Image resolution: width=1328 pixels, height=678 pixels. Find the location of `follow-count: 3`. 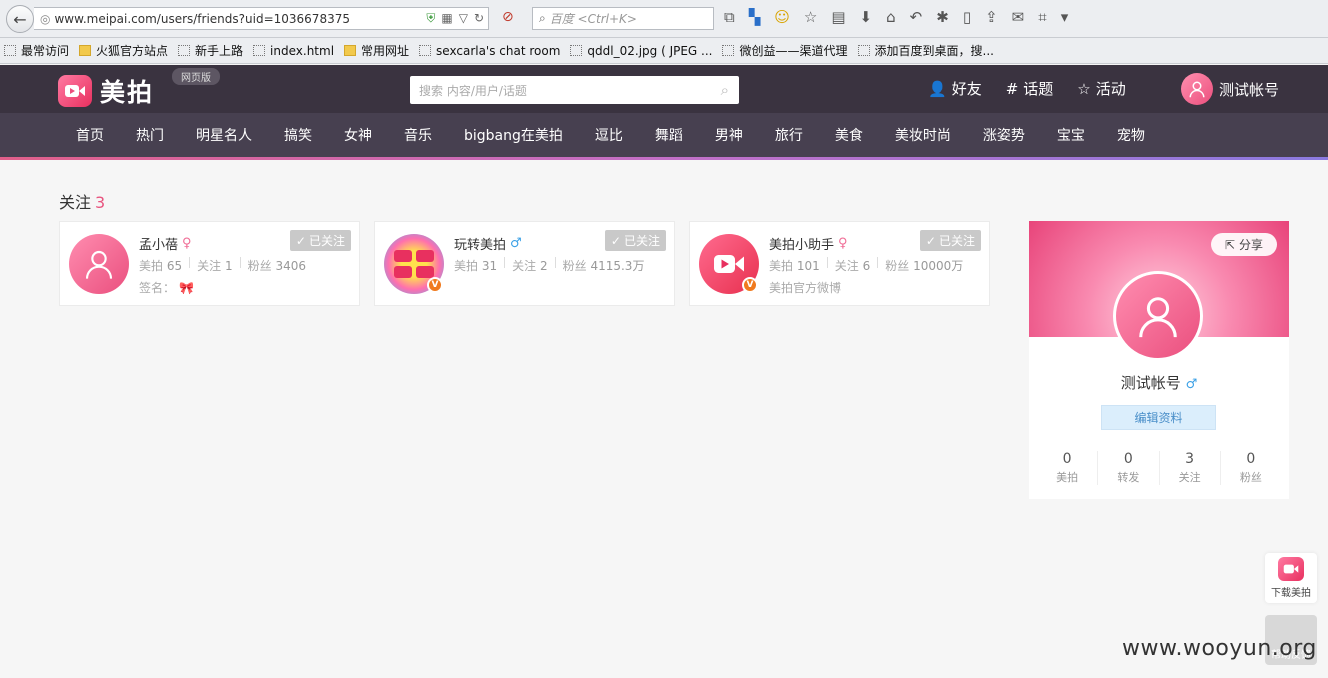

follow-count: 3 is located at coordinates (100, 202).